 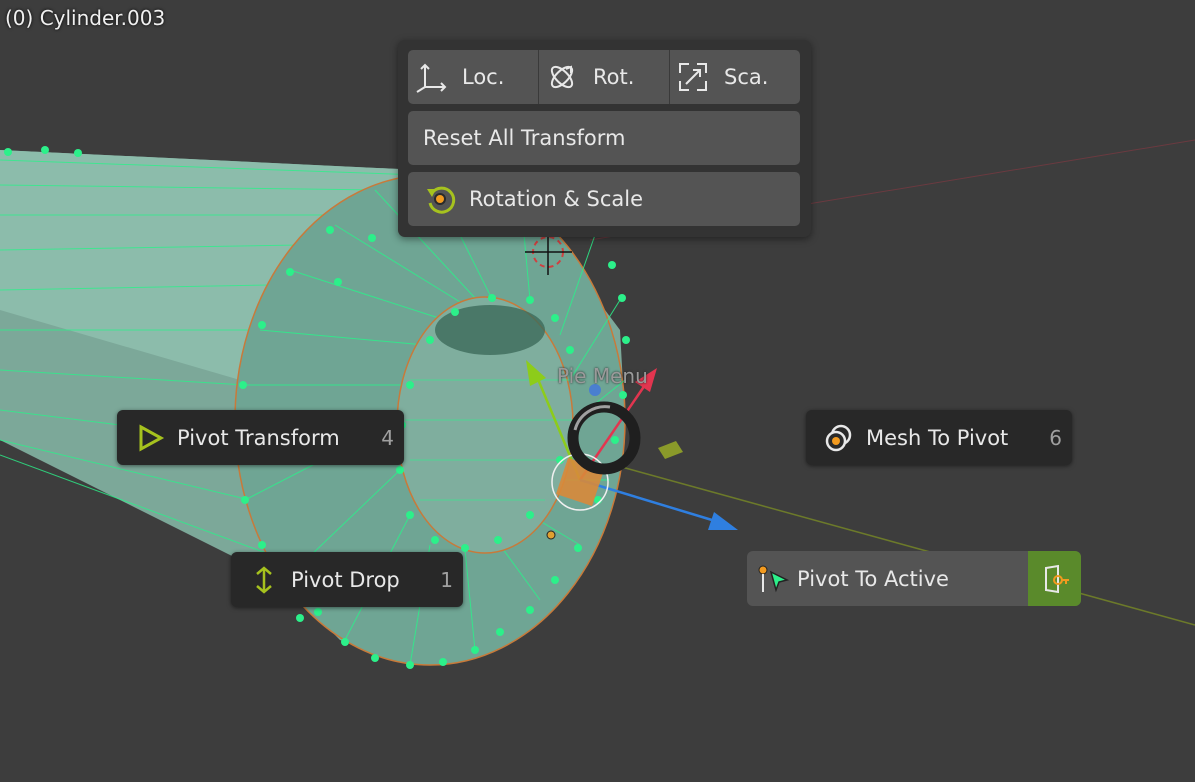 I want to click on sca-button: Sca., so click(x=735, y=77).